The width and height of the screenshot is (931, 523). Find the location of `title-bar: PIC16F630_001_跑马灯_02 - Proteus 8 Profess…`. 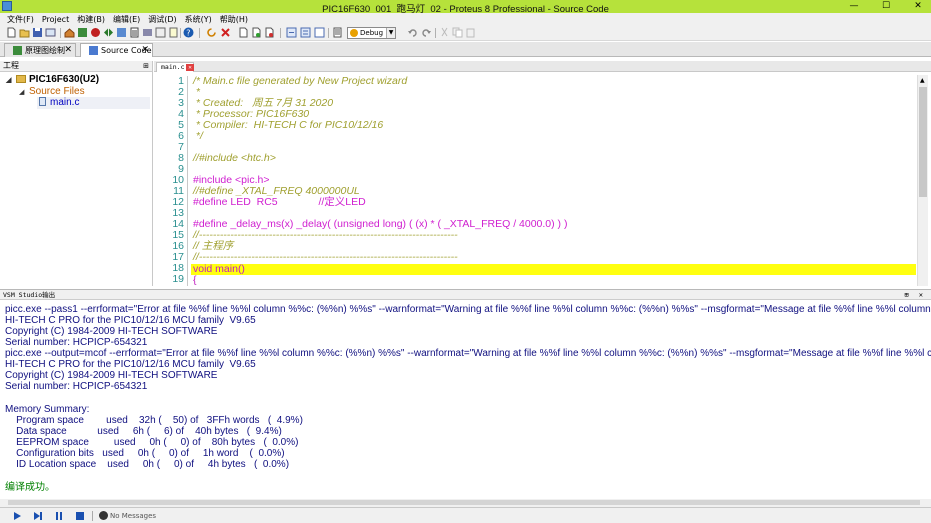

title-bar: PIC16F630_001_跑马灯_02 - Proteus 8 Profess… is located at coordinates (465, 7).